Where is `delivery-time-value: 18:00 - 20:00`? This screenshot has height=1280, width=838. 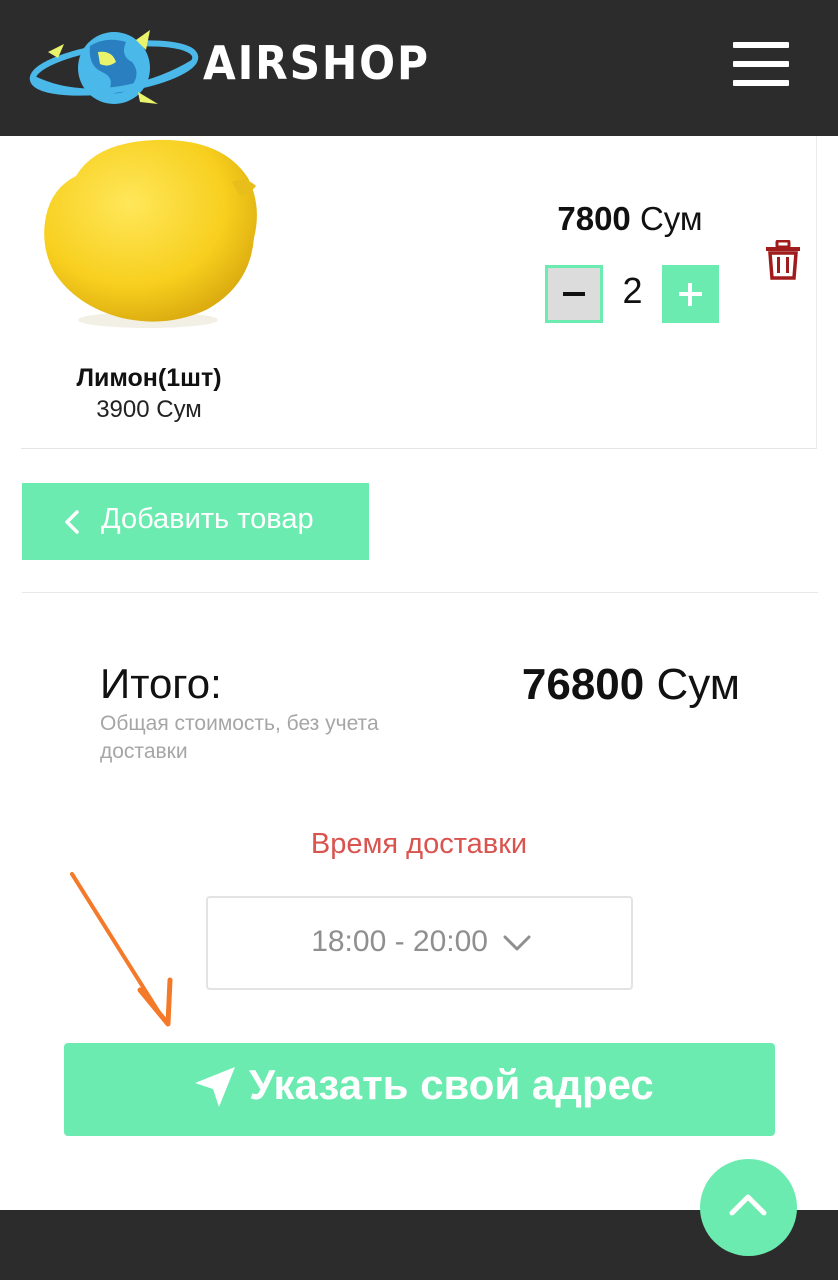 delivery-time-value: 18:00 - 20:00 is located at coordinates (399, 941).